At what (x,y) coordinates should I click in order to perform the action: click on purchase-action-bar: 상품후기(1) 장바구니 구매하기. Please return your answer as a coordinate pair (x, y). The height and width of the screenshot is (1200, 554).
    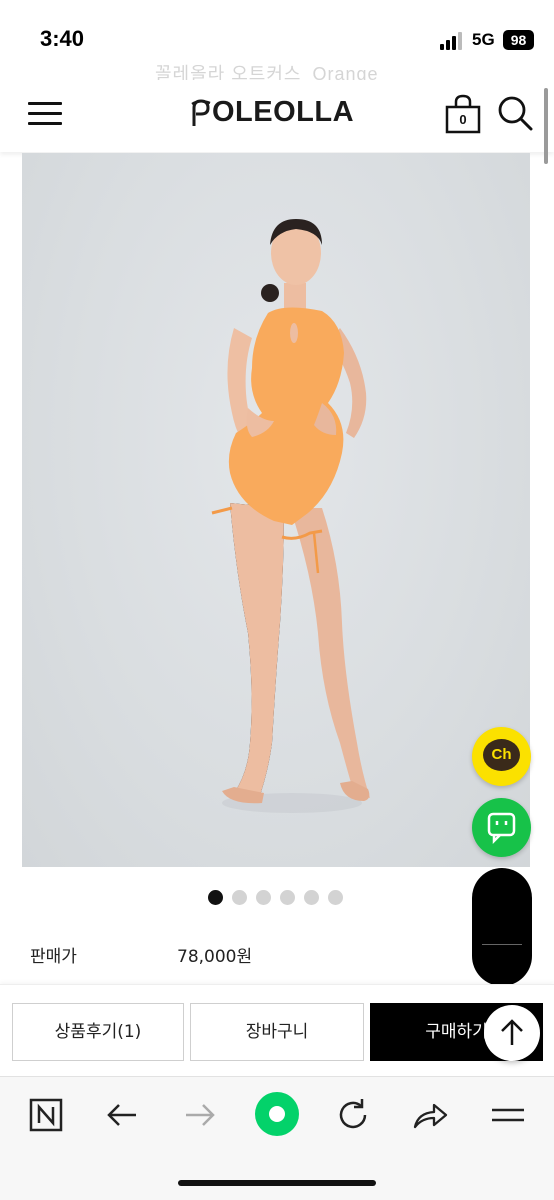
    Looking at the image, I should click on (277, 1030).